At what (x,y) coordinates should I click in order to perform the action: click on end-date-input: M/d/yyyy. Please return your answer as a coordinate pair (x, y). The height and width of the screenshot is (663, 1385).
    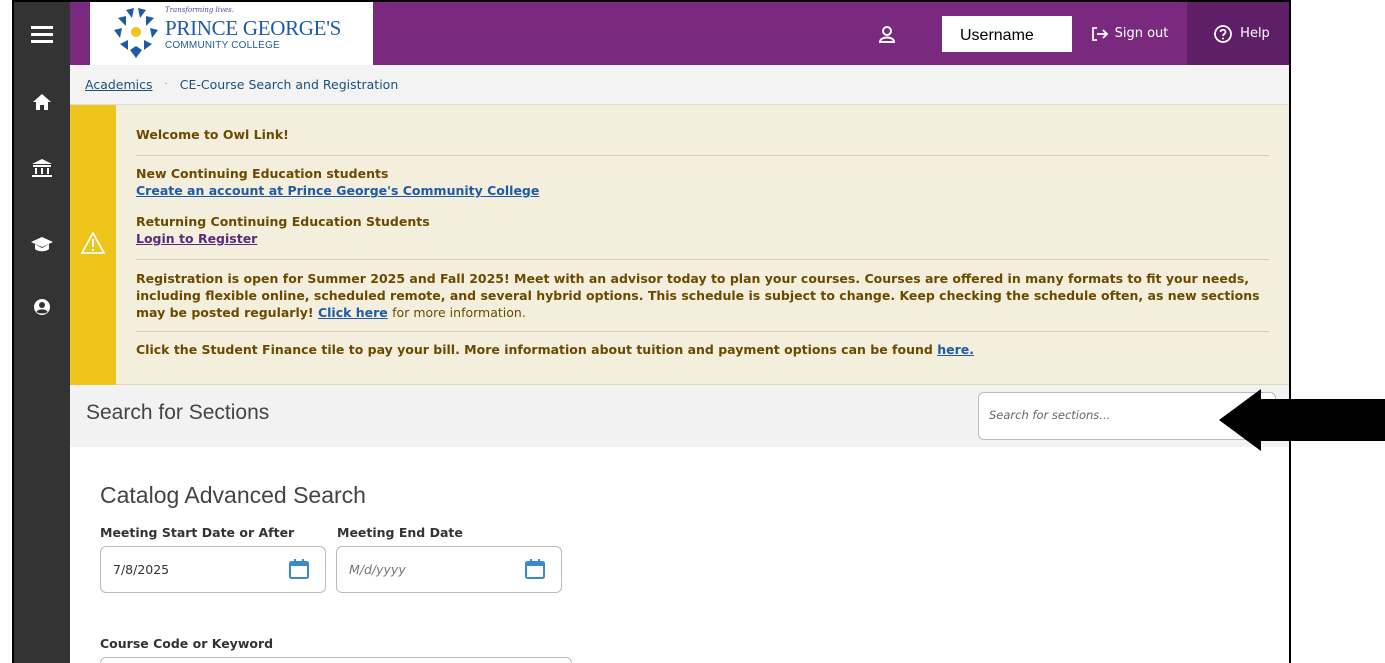
    Looking at the image, I should click on (449, 569).